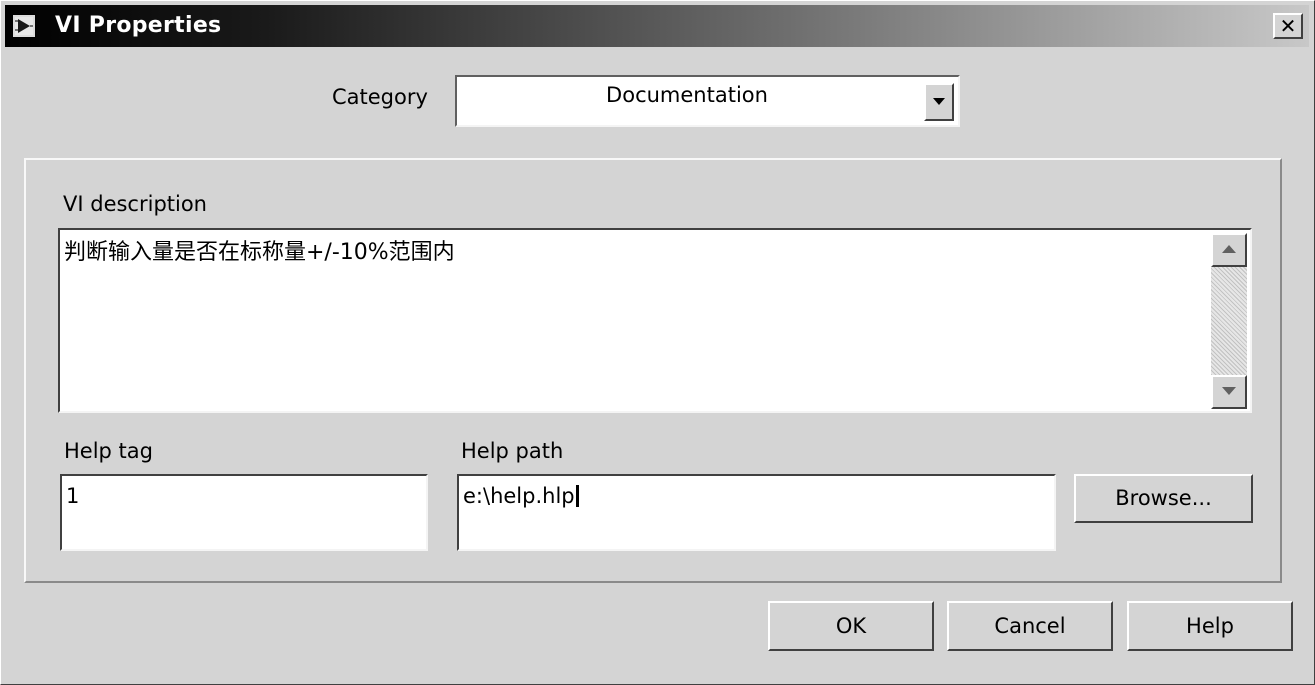 This screenshot has height=685, width=1315. Describe the element at coordinates (380, 97) in the screenshot. I see `category-label: Category` at that location.